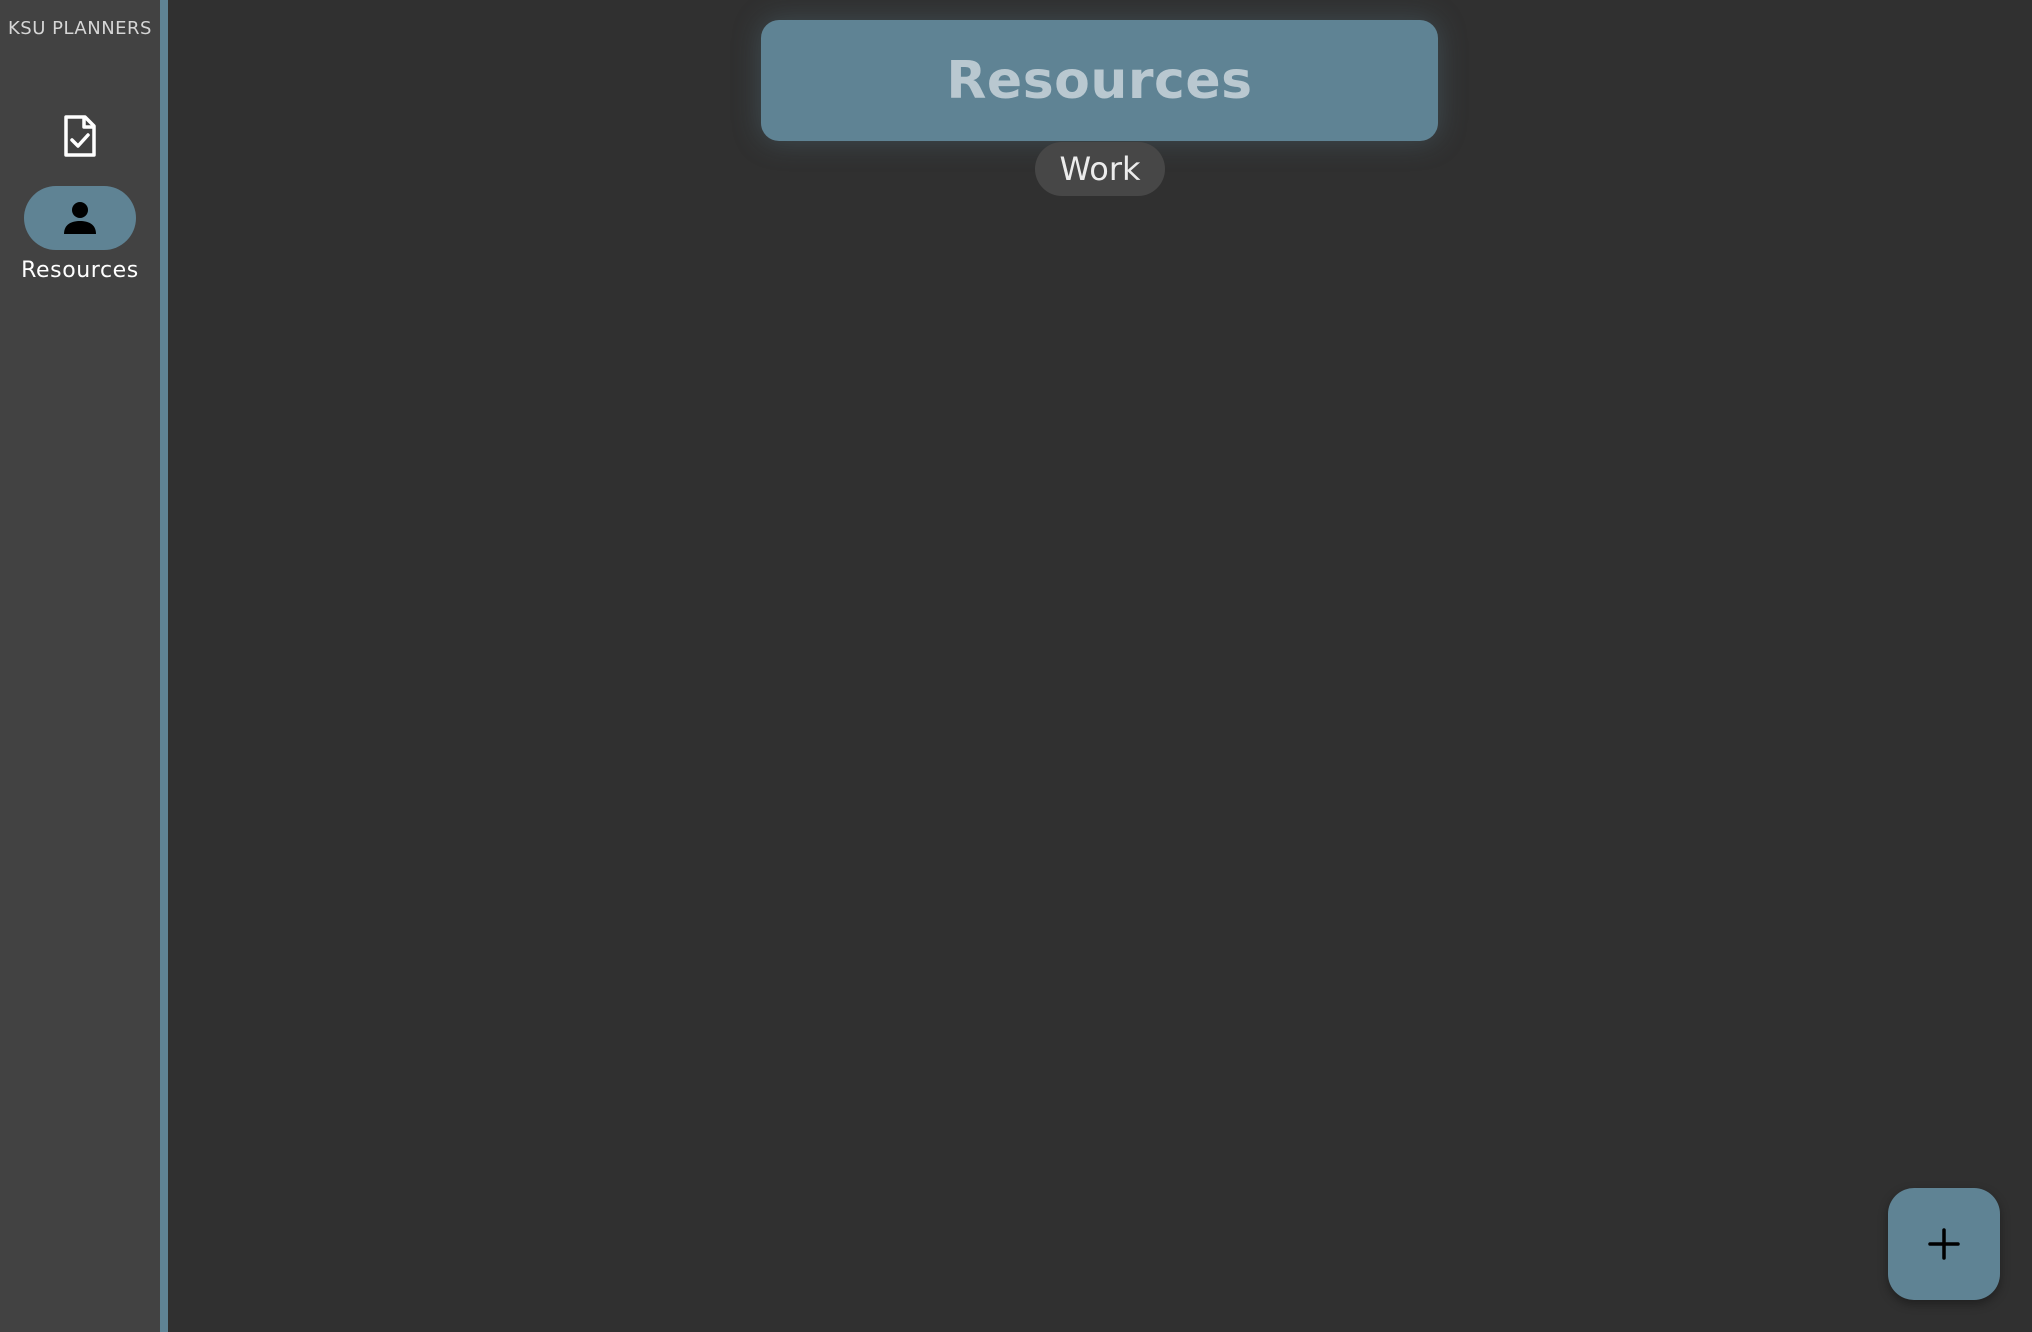 The height and width of the screenshot is (1332, 2032). I want to click on page-title-card: Resources, so click(1099, 80).